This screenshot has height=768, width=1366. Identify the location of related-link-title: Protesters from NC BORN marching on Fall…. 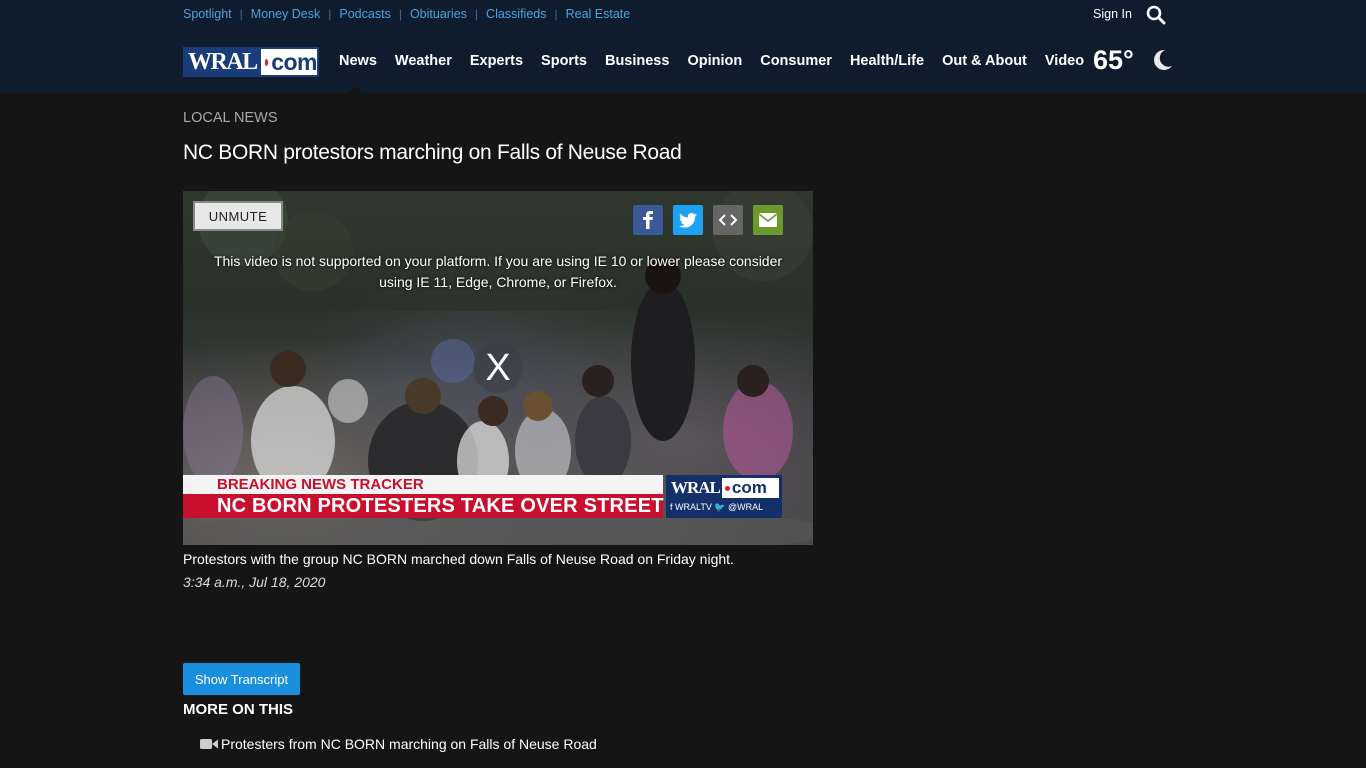
(409, 744).